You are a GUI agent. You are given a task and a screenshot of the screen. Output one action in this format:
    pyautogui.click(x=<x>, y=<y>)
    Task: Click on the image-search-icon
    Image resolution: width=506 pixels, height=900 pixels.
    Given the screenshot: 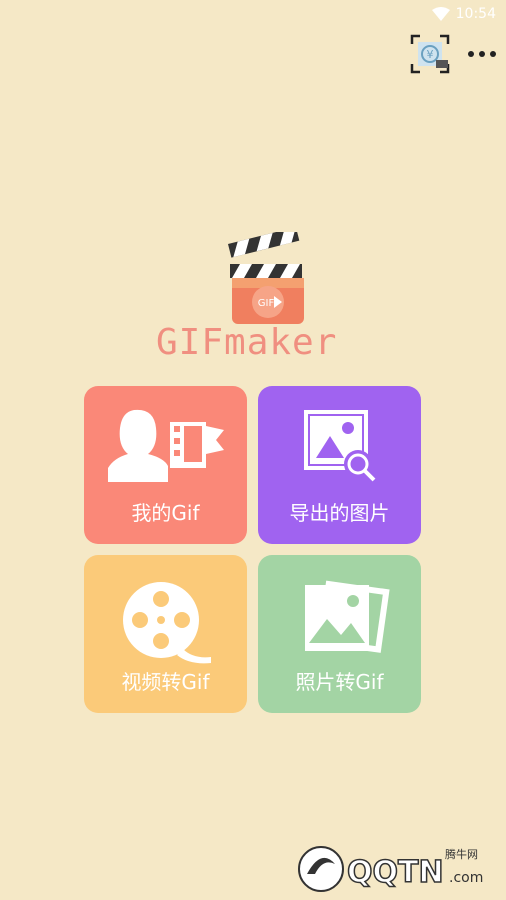 What is the action you would take?
    pyautogui.click(x=339, y=446)
    